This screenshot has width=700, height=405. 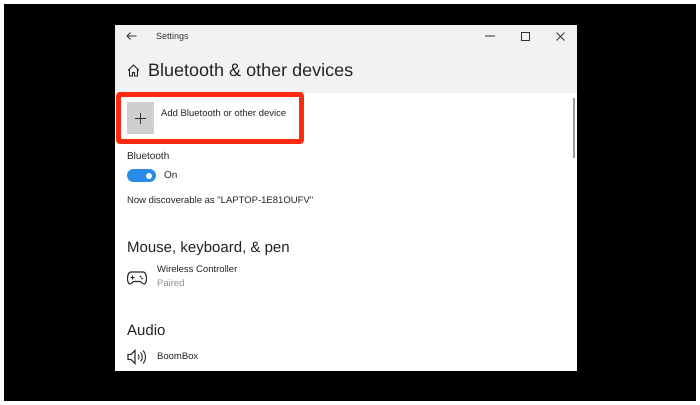 I want to click on section-heading: Mouse, keyboard, & pen, so click(x=209, y=247).